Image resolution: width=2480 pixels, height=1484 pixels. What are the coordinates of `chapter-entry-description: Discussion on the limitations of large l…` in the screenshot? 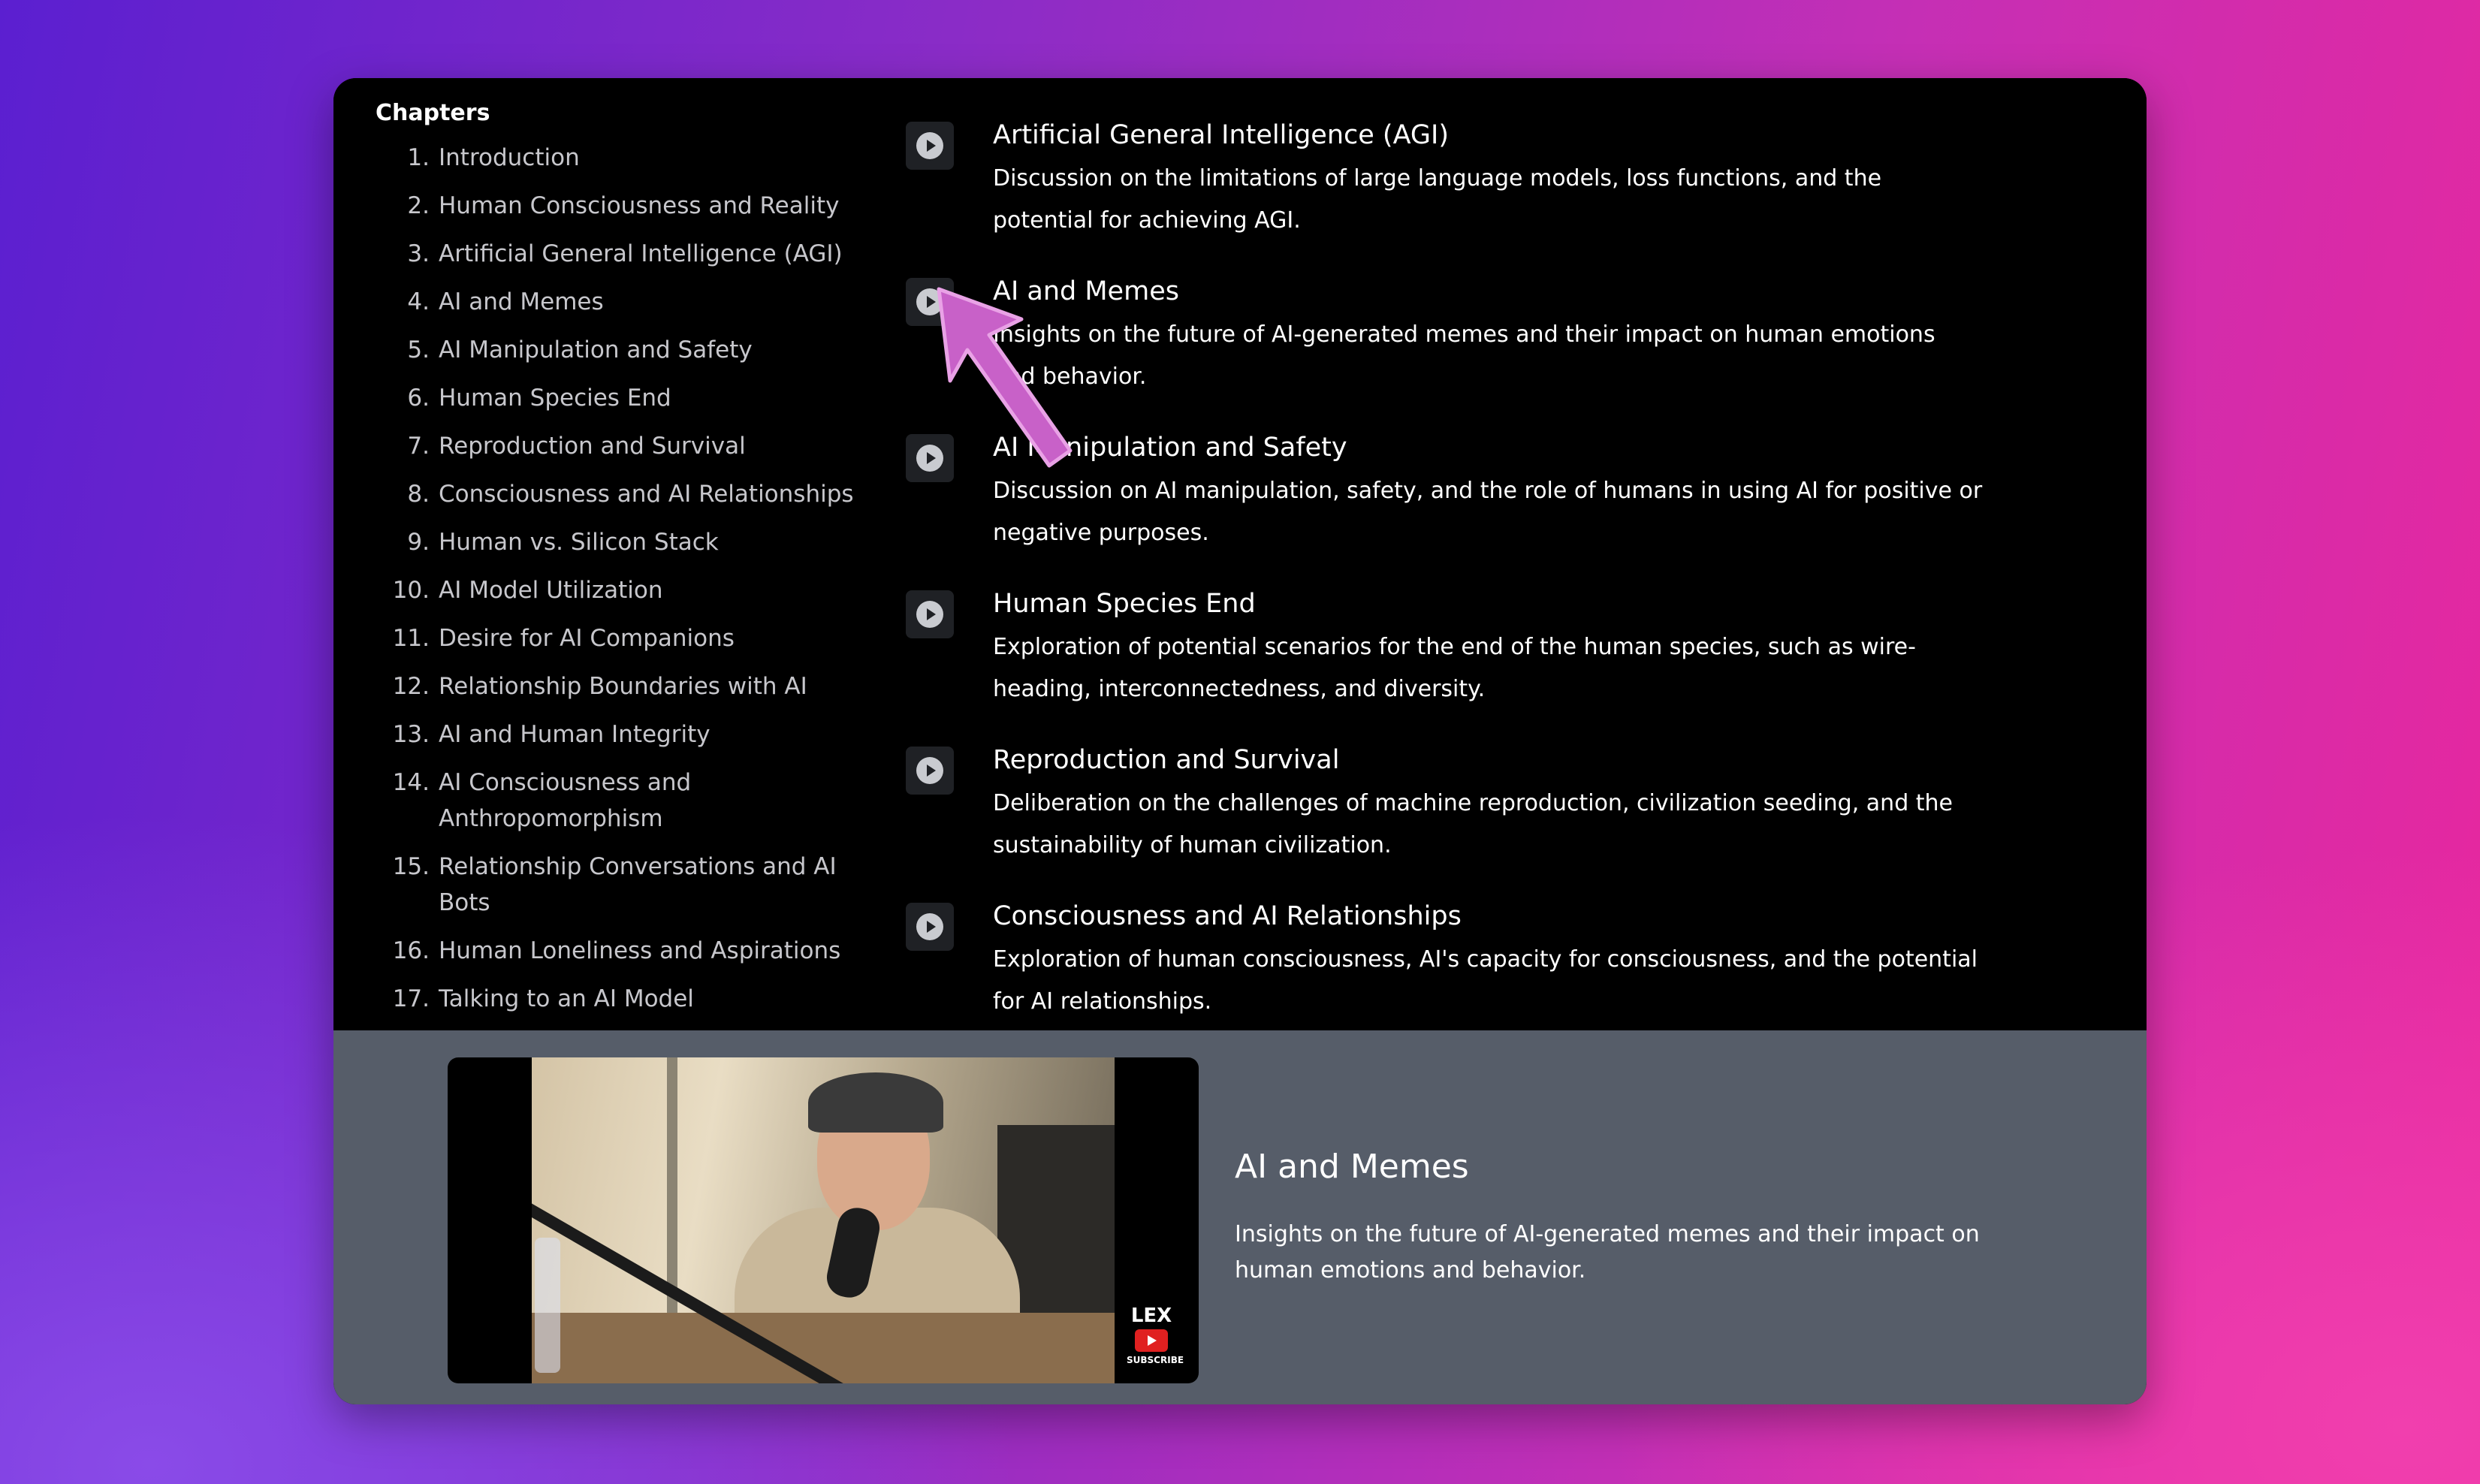 It's located at (1438, 199).